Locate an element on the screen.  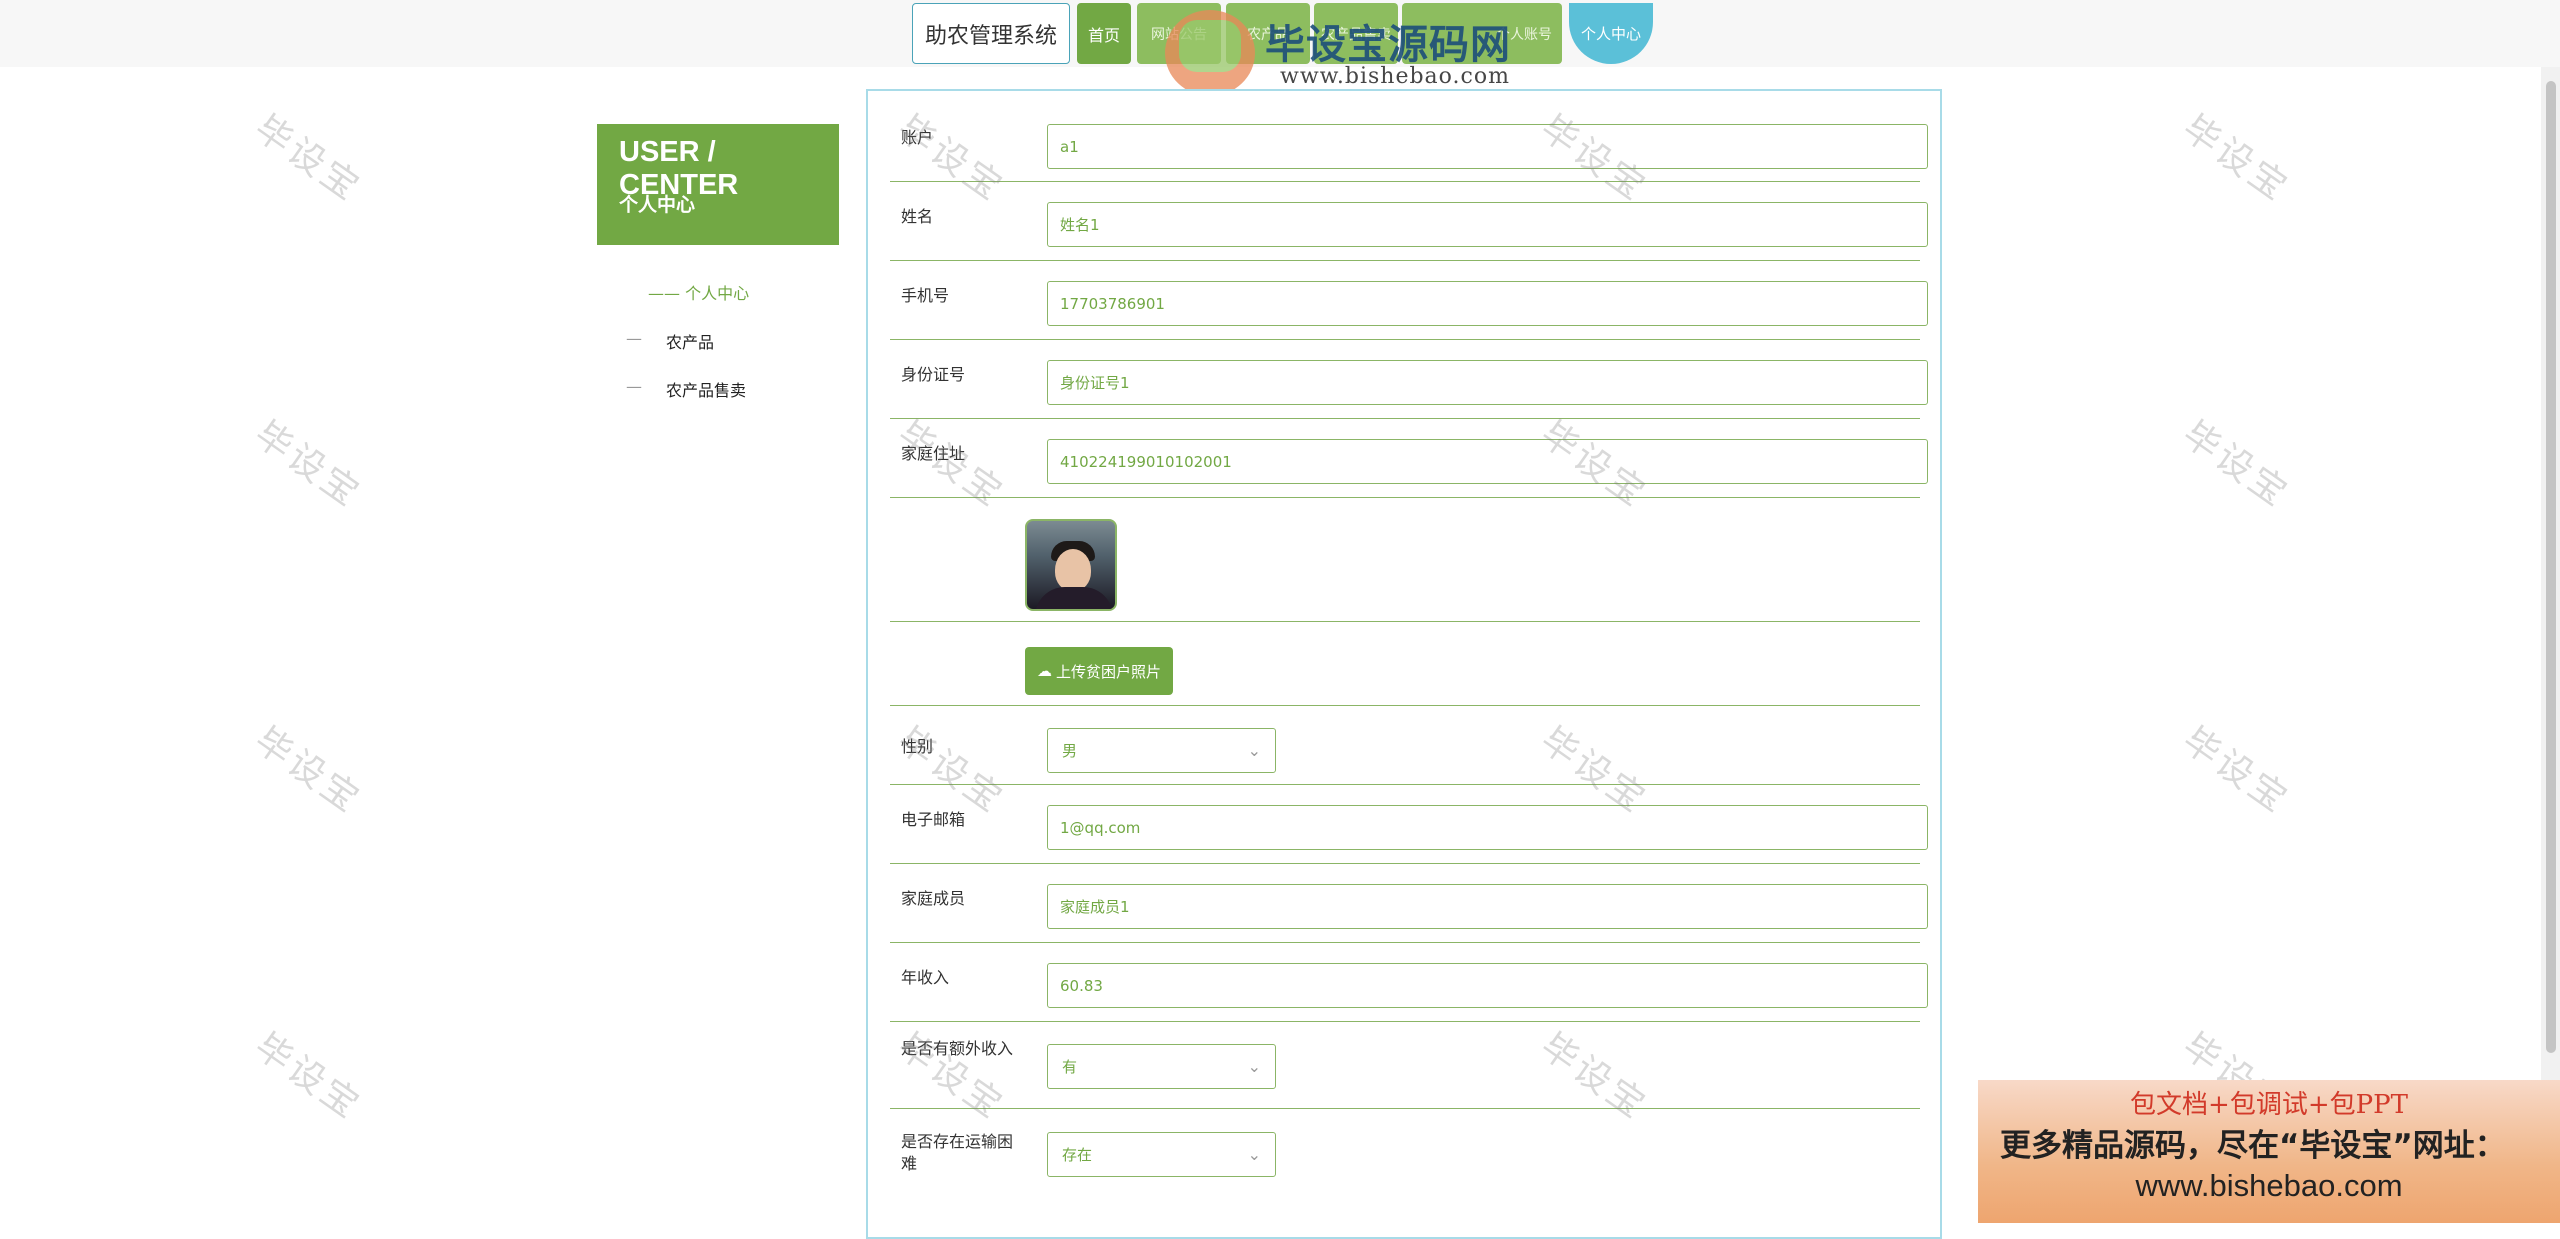
nav-home: 首页 is located at coordinates (1104, 33).